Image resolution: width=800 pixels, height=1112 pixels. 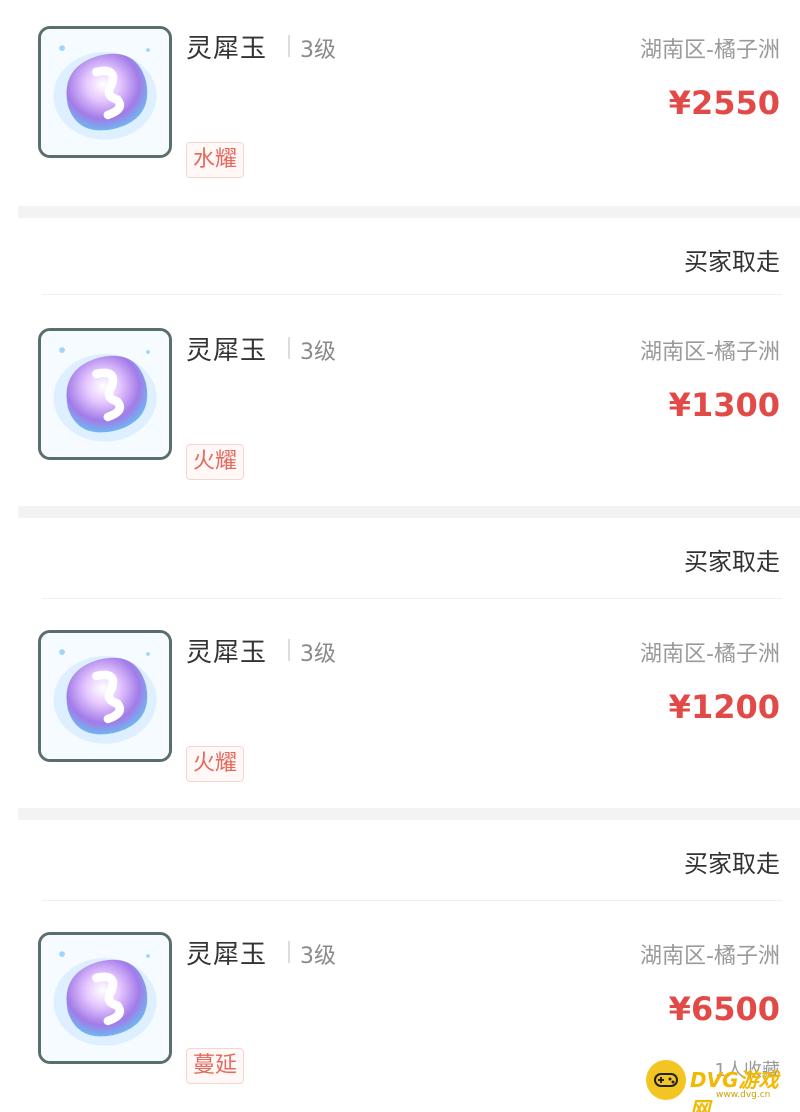 I want to click on item-price: ¥1200, so click(x=724, y=707).